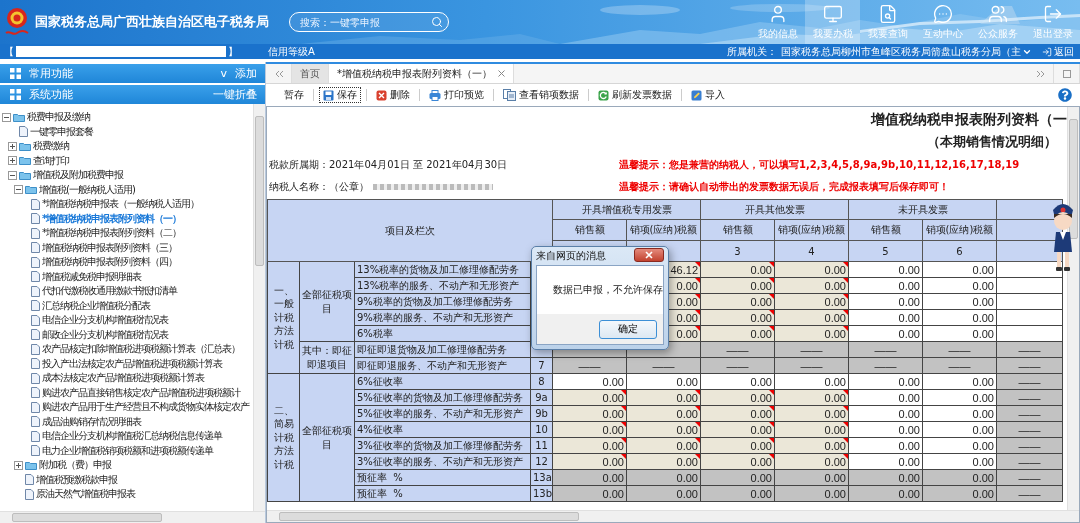 The width and height of the screenshot is (1080, 523). Describe the element at coordinates (152, 22) in the screenshot. I see `site-title: 国家税务总局广西壮族自治区电子税务局` at that location.